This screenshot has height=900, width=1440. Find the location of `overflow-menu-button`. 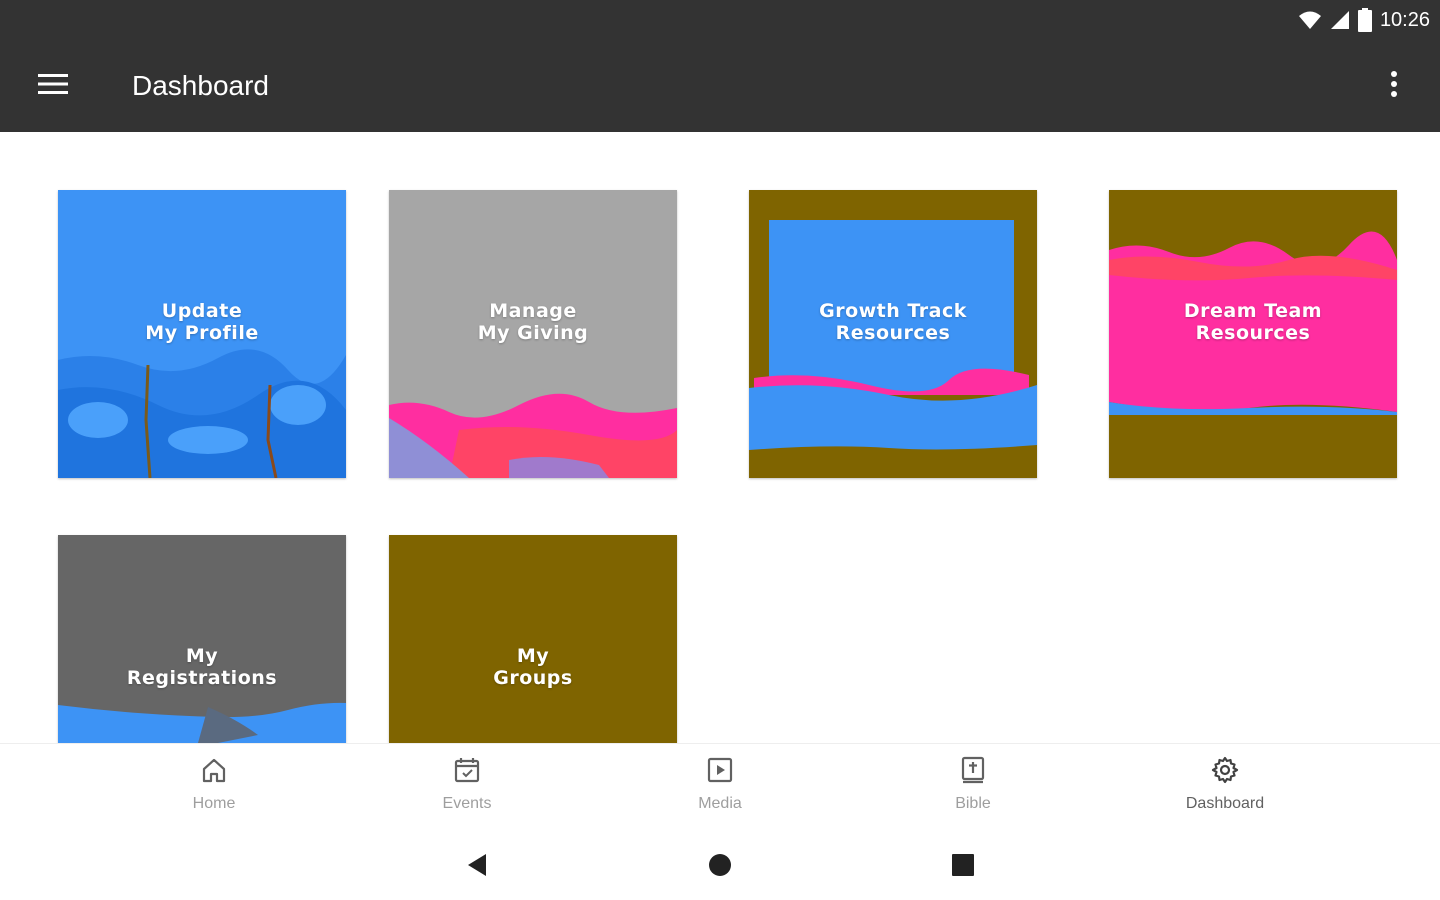

overflow-menu-button is located at coordinates (1394, 86).